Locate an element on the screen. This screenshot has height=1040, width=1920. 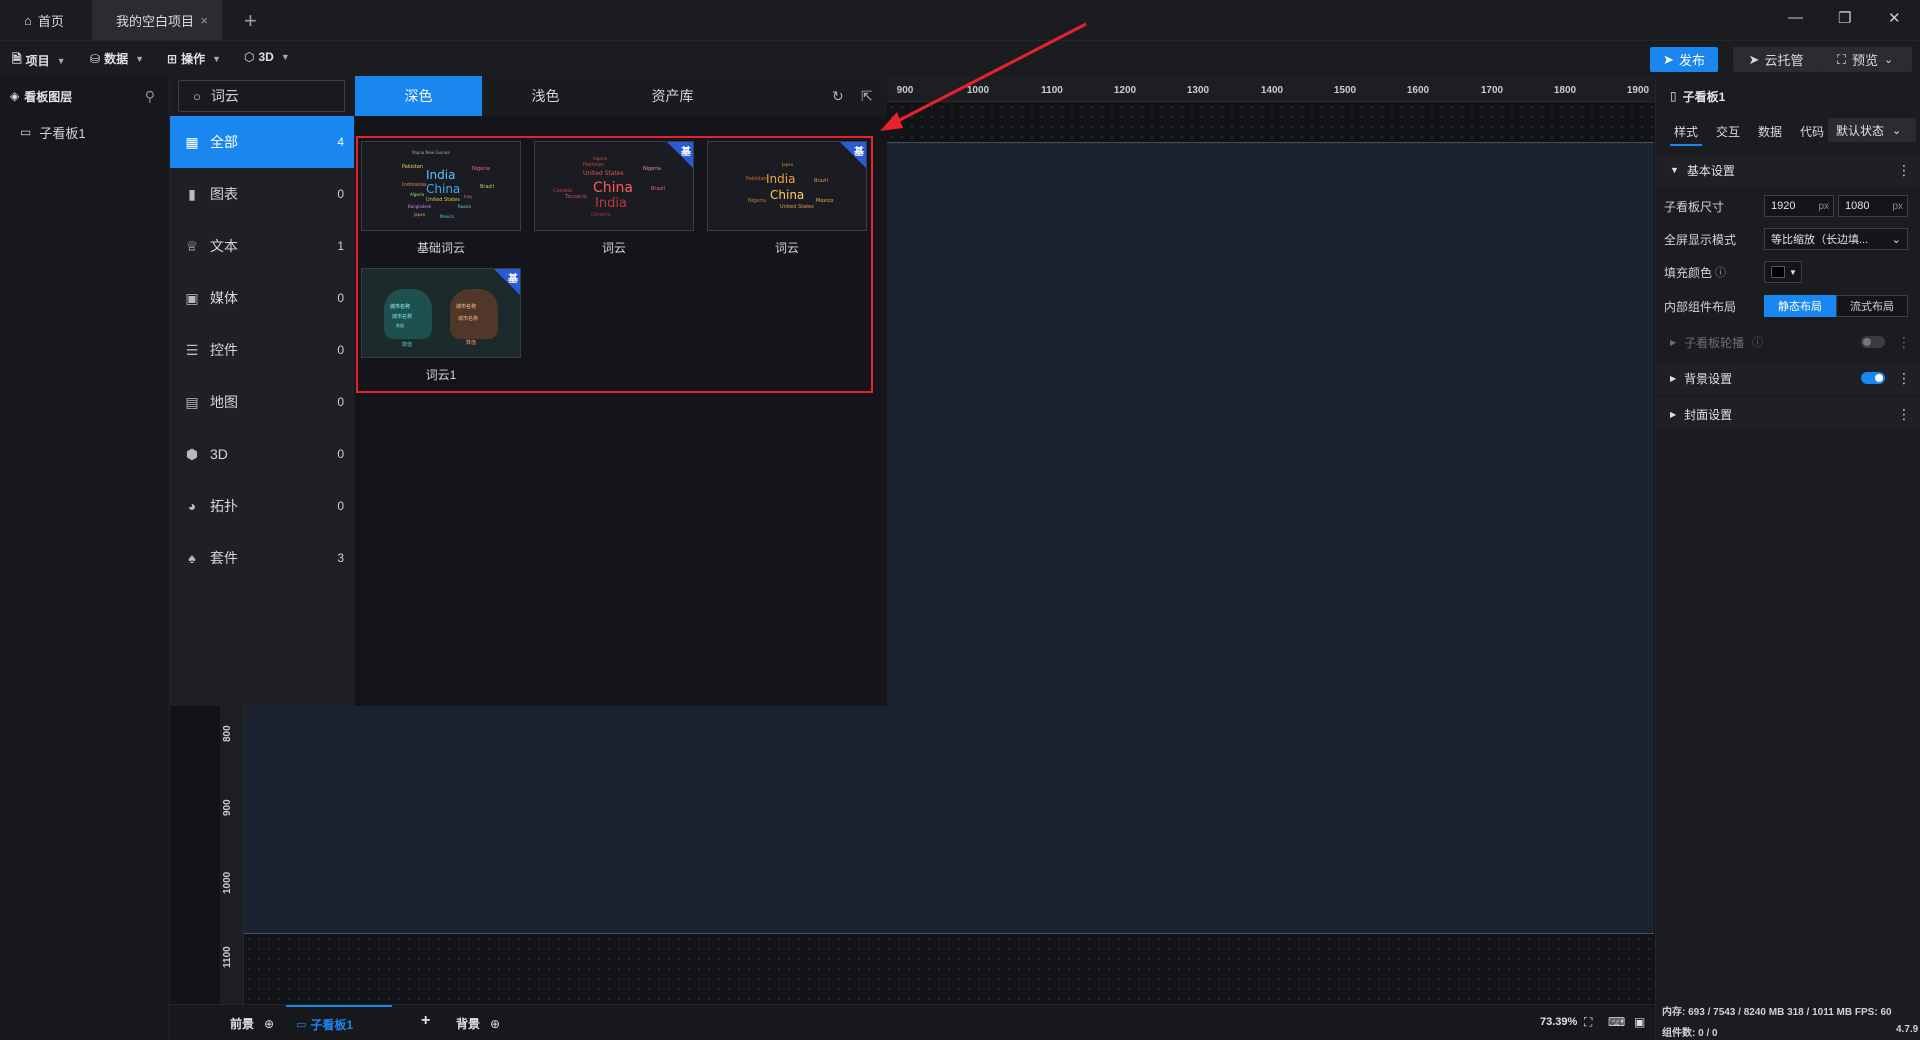
tab-asset-library: 资产库 is located at coordinates (672, 96).